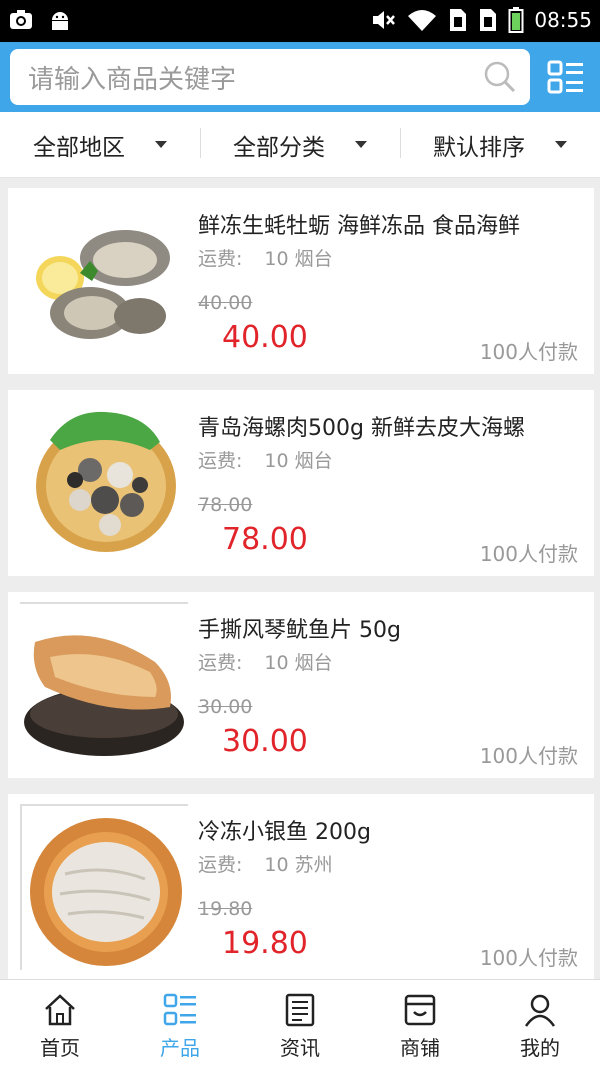 The image size is (600, 1067). I want to click on filter-sort: 默认排序, so click(500, 144).